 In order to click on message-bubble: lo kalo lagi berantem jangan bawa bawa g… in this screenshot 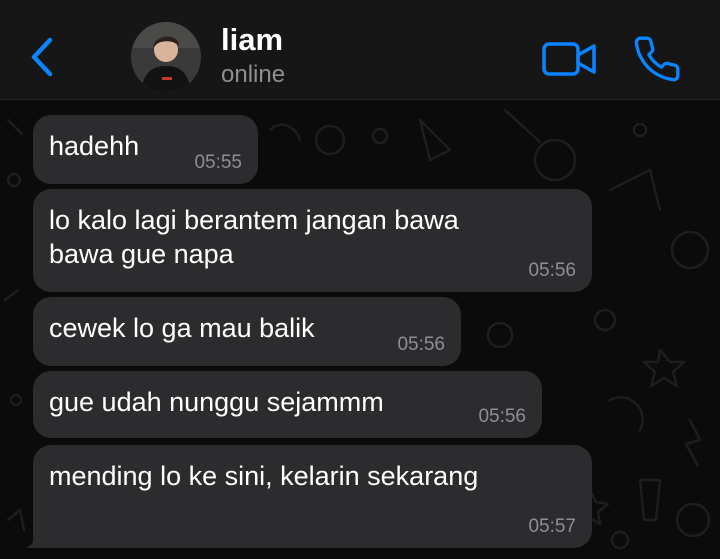, I will do `click(312, 240)`.